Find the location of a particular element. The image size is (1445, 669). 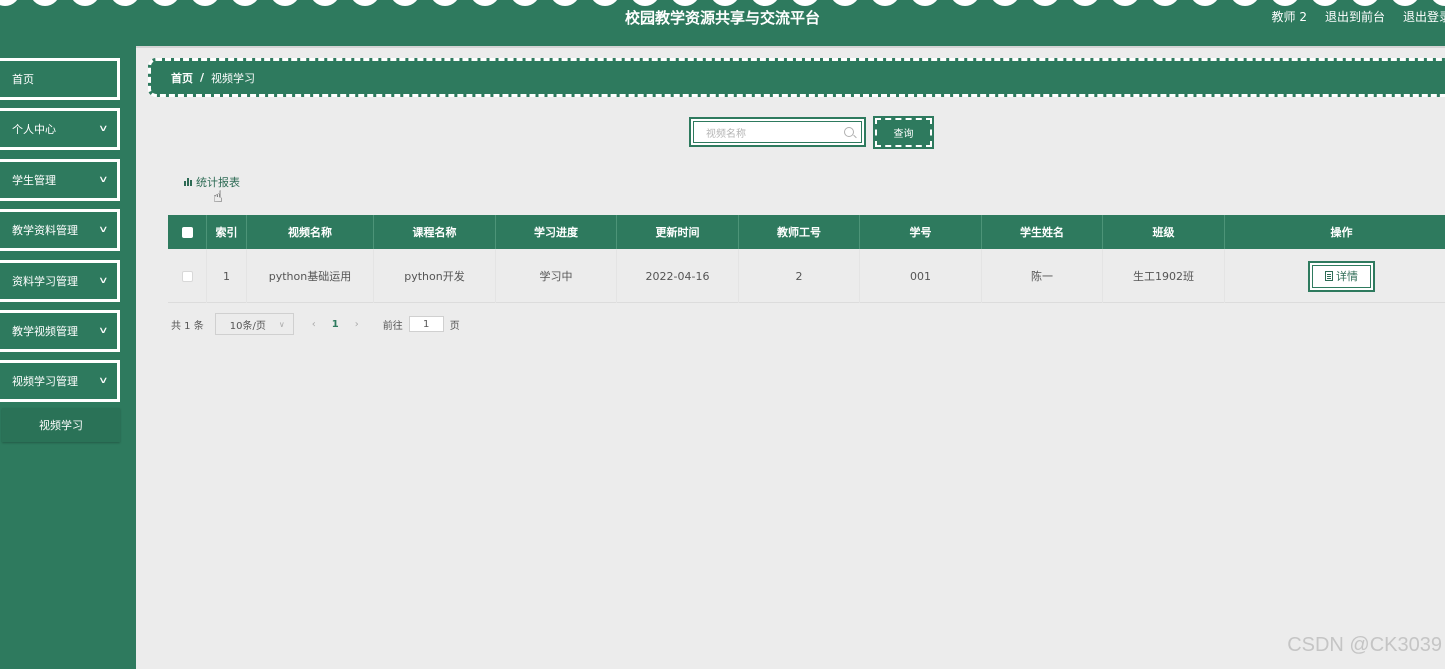

header-divider is located at coordinates (722, 47).